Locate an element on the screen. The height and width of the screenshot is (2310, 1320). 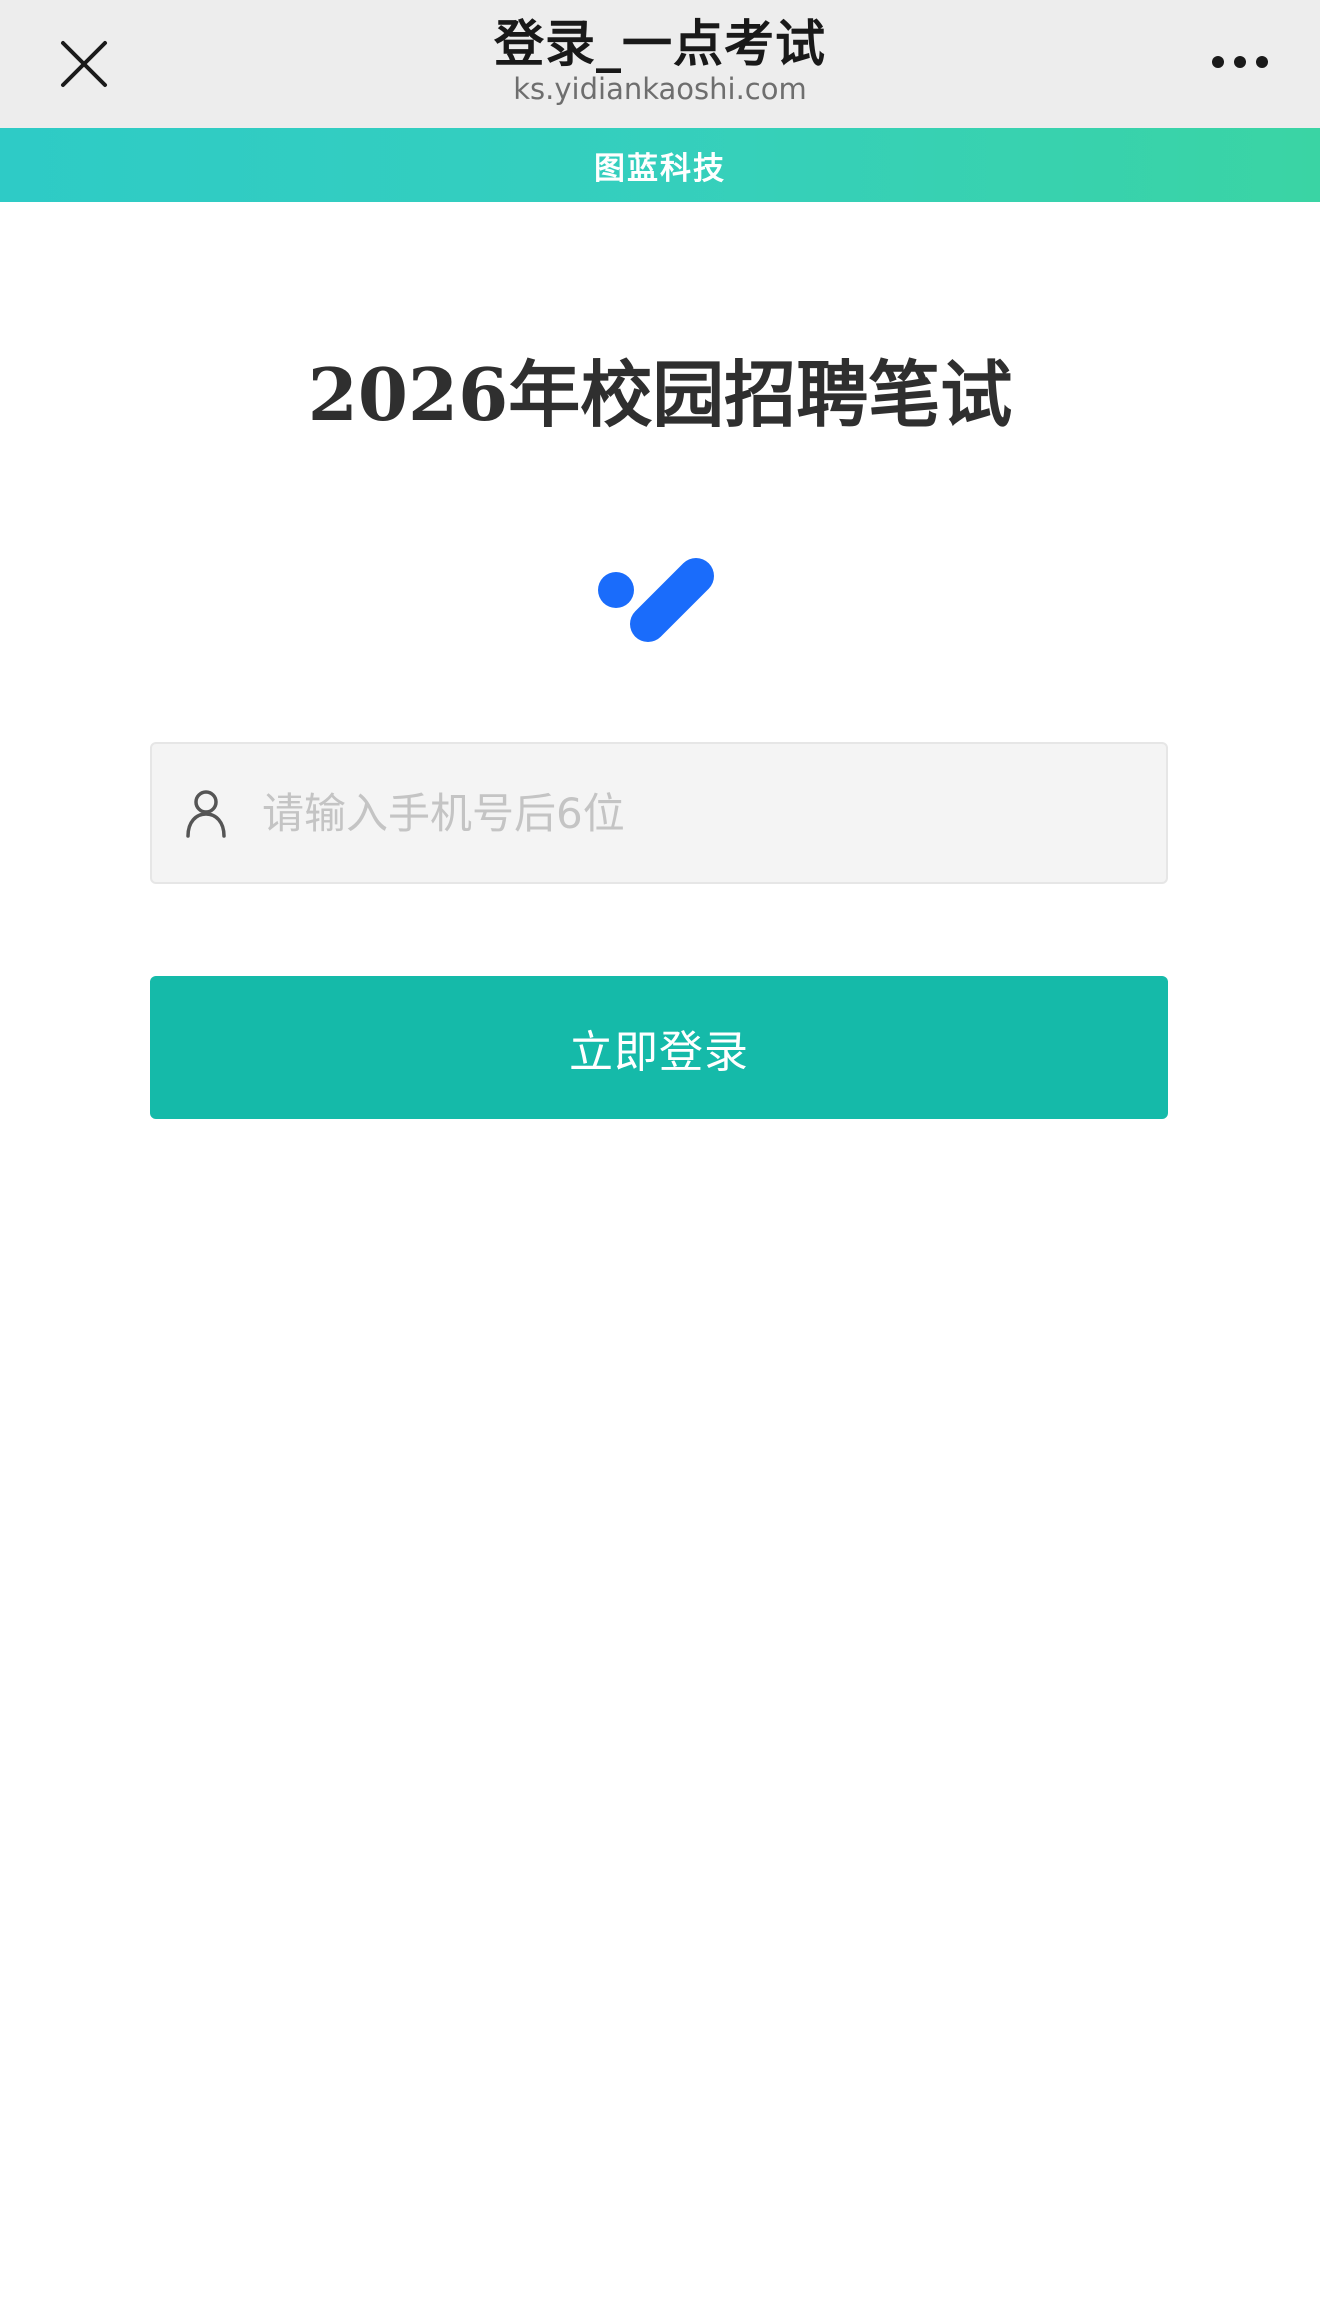
close-icon is located at coordinates (84, 64).